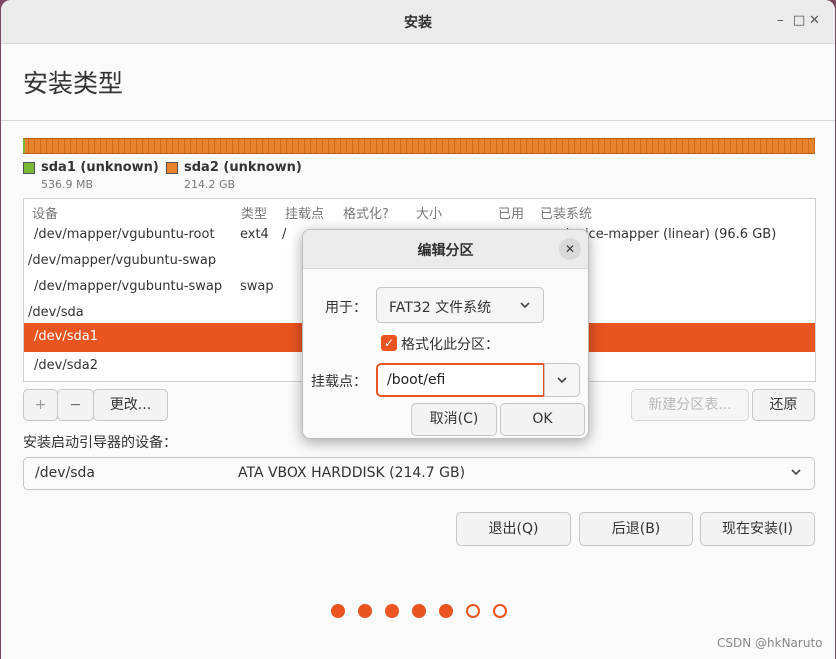  I want to click on mount-point-label: 挂载点：, so click(339, 382).